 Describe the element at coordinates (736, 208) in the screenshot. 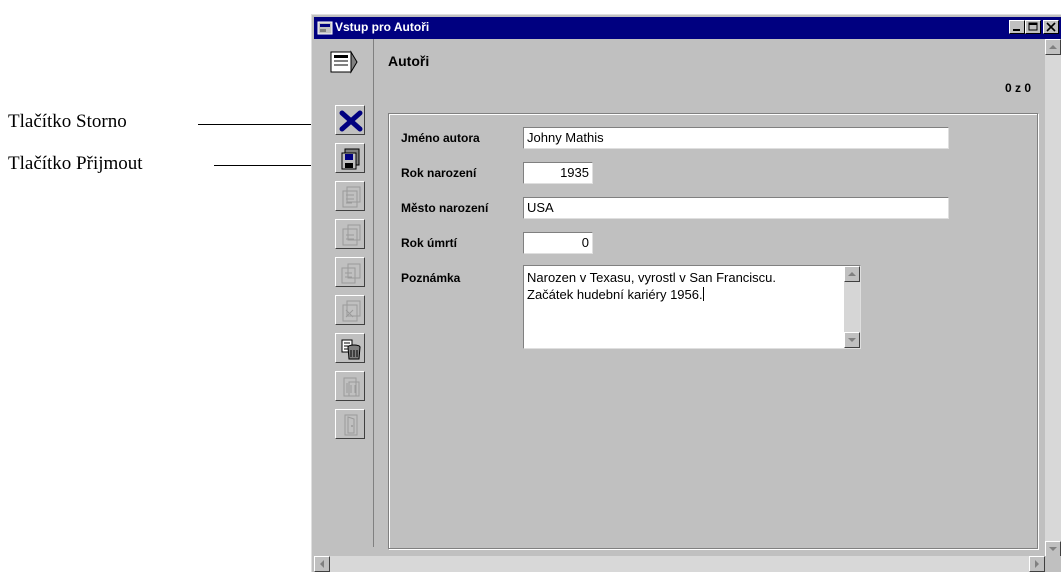

I see `birth-city-field: USA` at that location.